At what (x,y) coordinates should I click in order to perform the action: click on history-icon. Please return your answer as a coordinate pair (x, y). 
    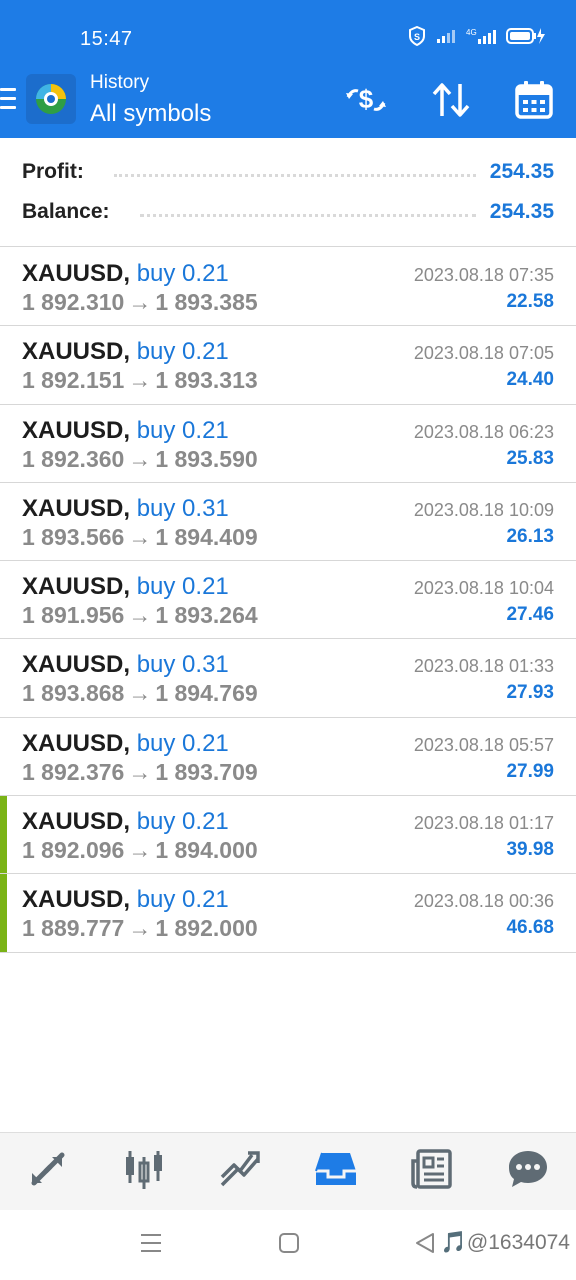
    Looking at the image, I should click on (336, 1171).